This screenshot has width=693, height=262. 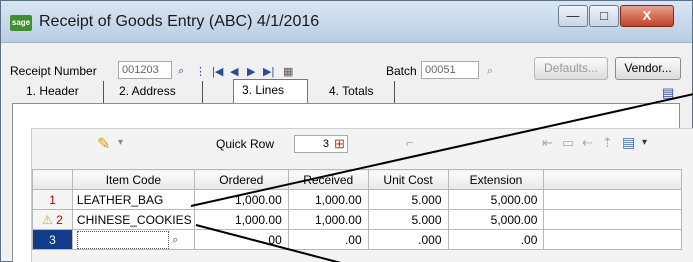 I want to click on item-code-cell: LEATHER_BAG, so click(x=133, y=199).